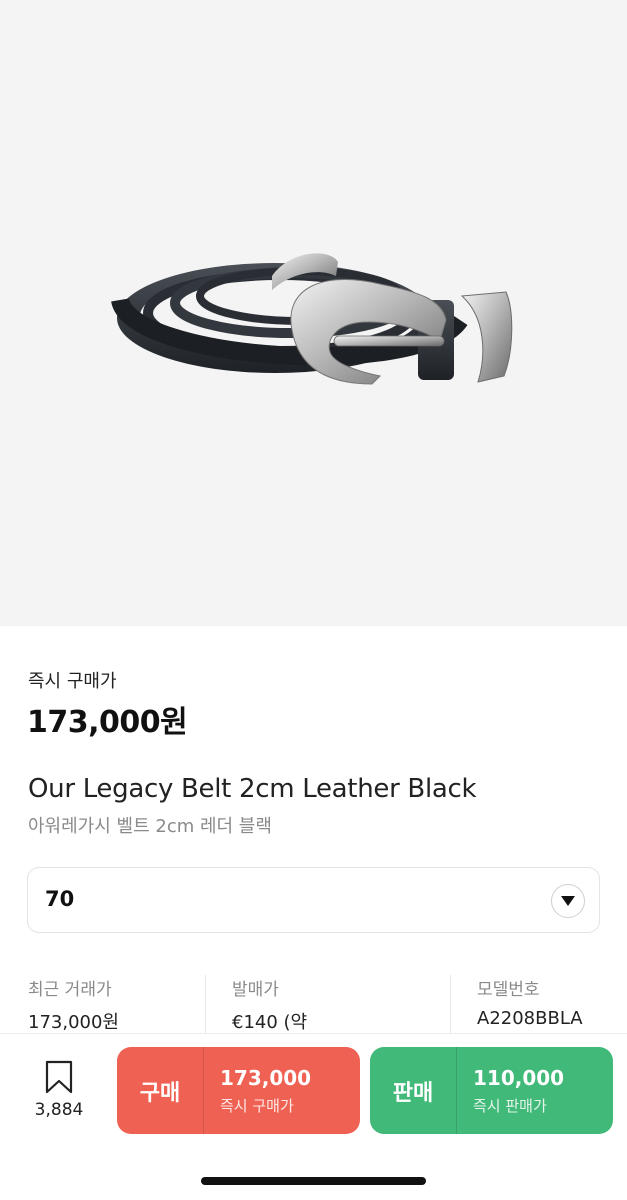 The image size is (627, 1200). Describe the element at coordinates (252, 789) in the screenshot. I see `product-name-en: Our Legacy Belt 2cm Leather Black` at that location.